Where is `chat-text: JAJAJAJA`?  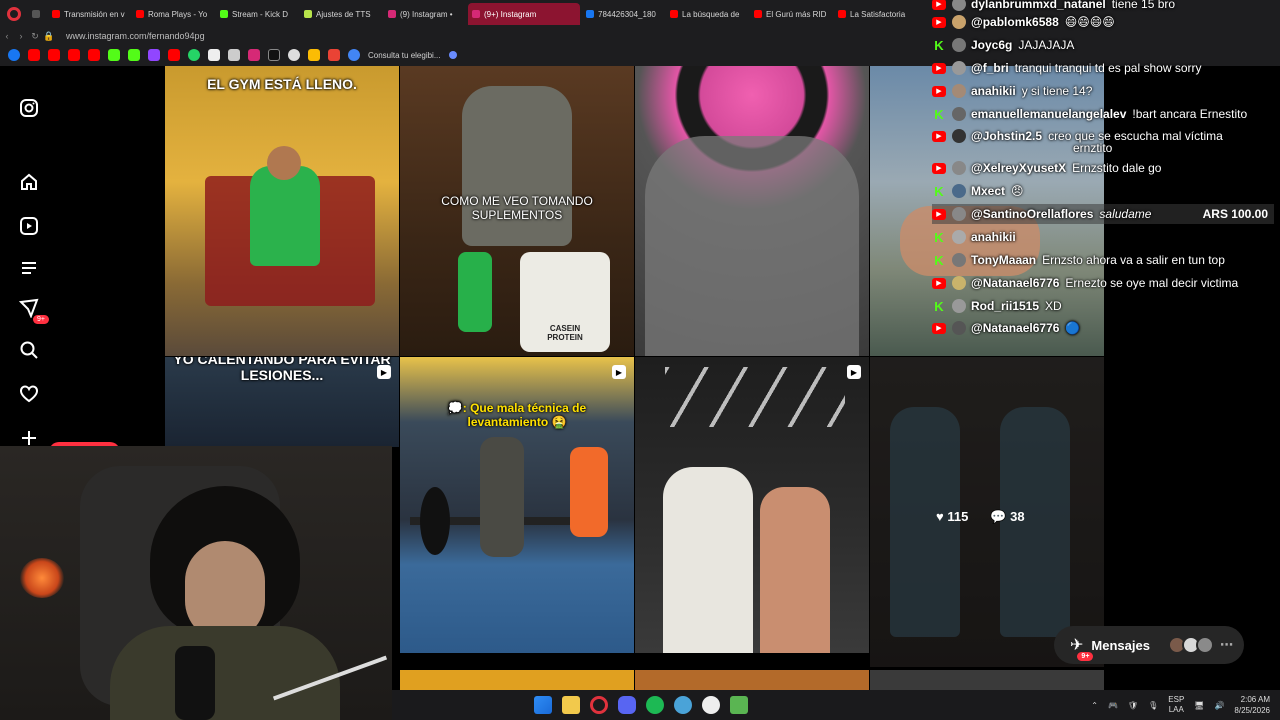
chat-text: JAJAJAJA is located at coordinates (1046, 45).